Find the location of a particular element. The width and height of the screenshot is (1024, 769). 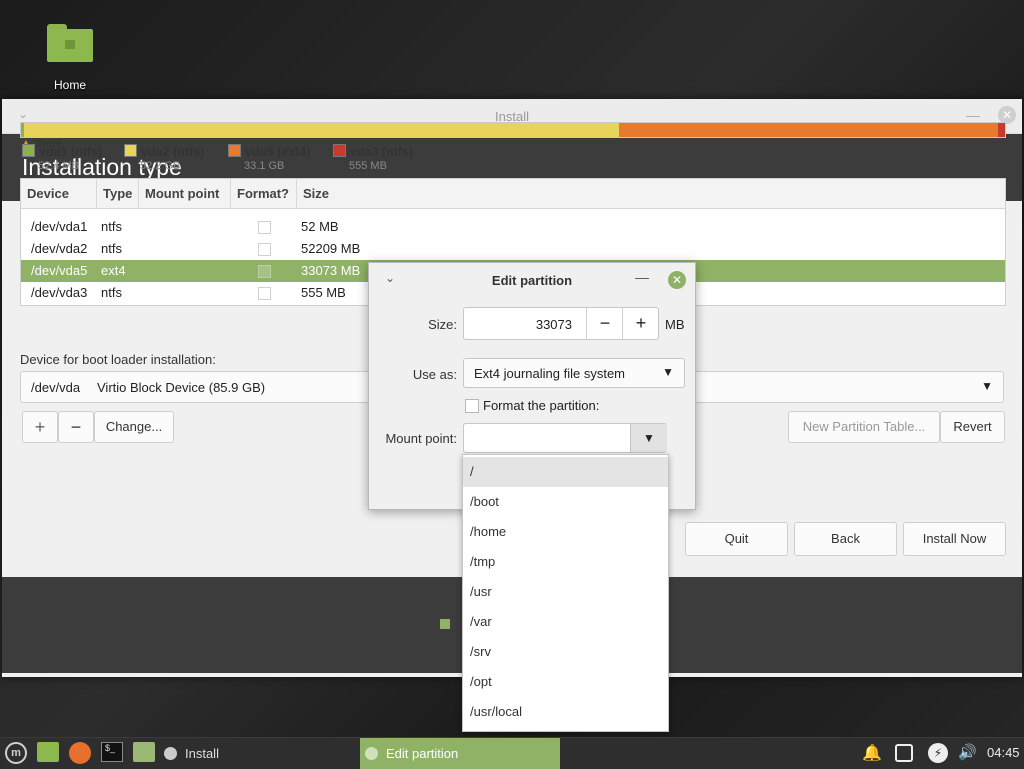

taskbar: m $_ Install Edit partition 🔔 ⚡ 🔊 04:45 is located at coordinates (512, 753).